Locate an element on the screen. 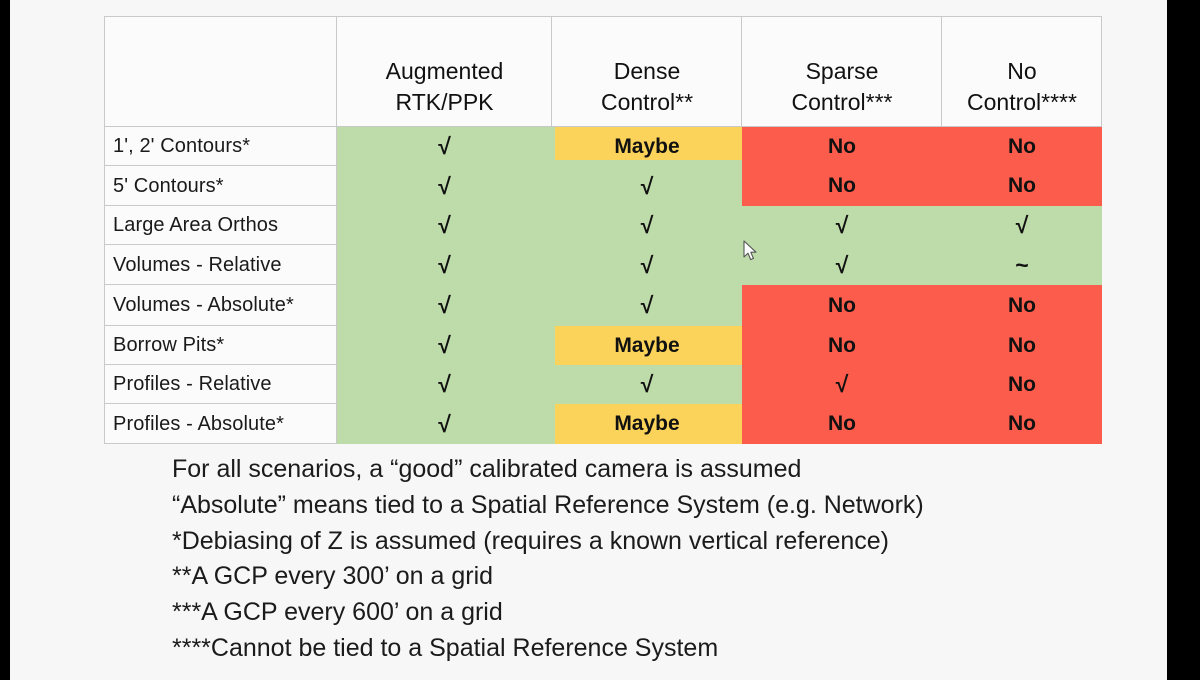  cell-contours12-dense: Maybe is located at coordinates (647, 146).